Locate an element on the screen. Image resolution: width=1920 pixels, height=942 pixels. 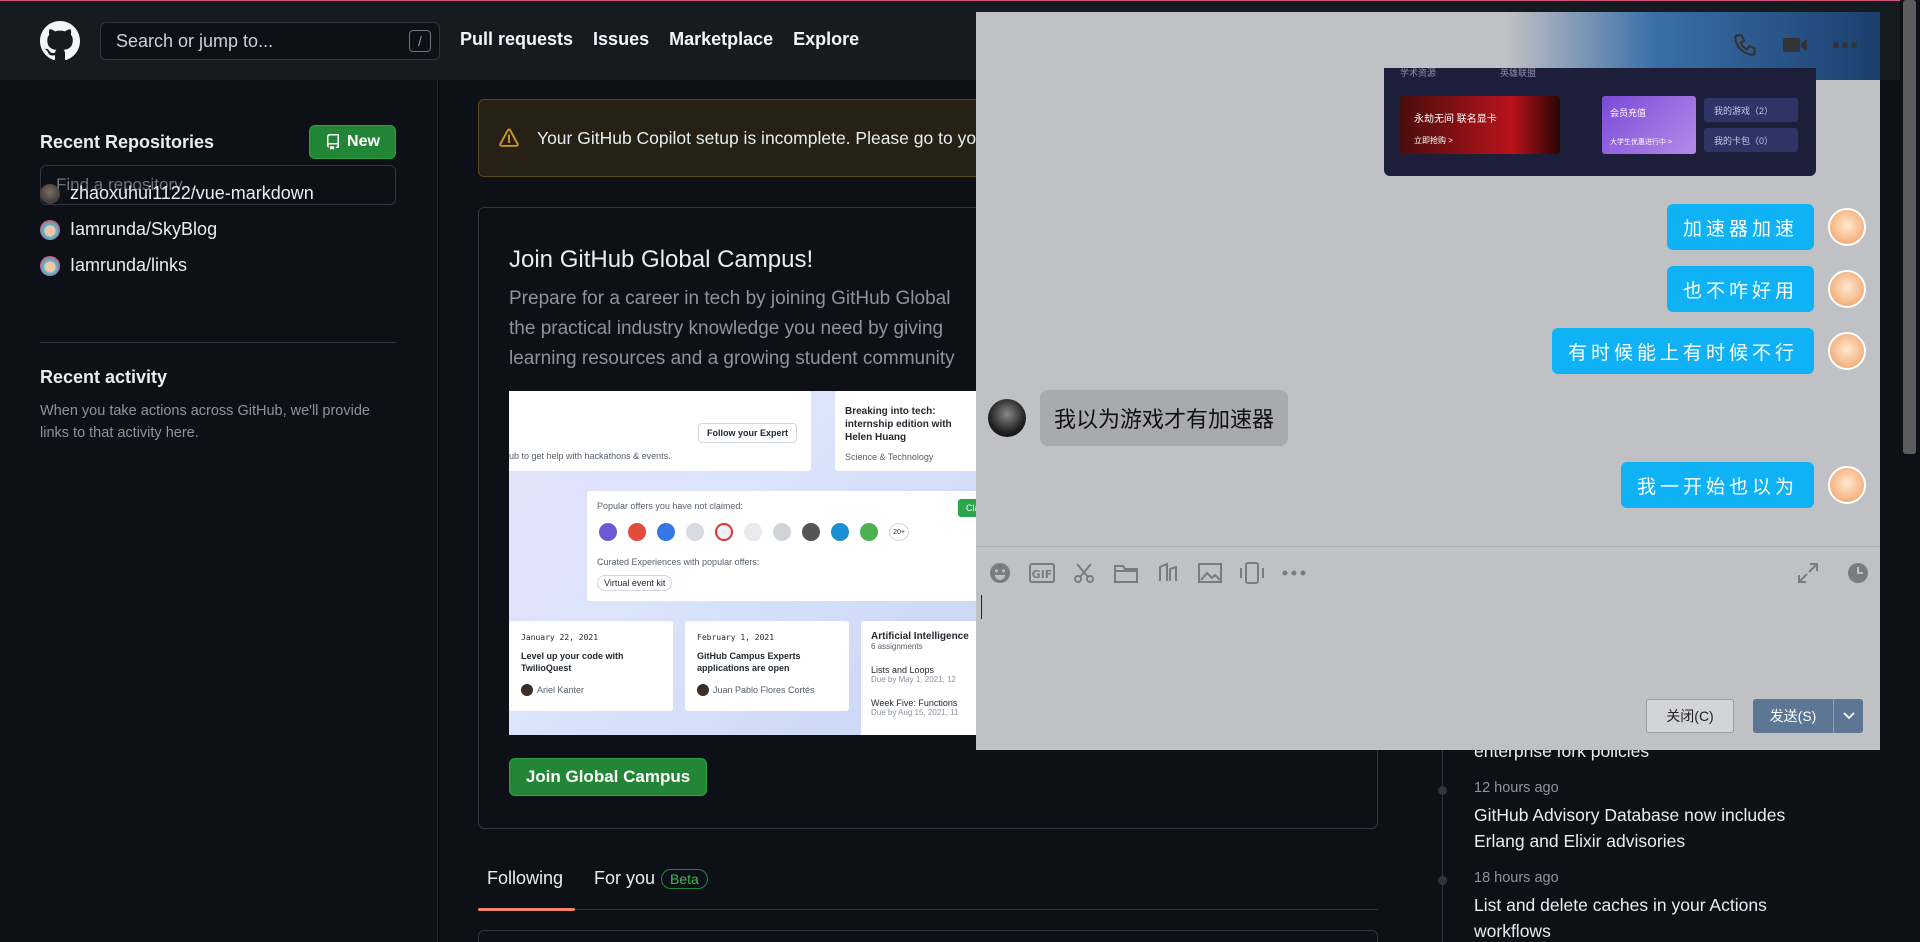
hub-text: ub to get help with hackathons & events. is located at coordinates (590, 456).